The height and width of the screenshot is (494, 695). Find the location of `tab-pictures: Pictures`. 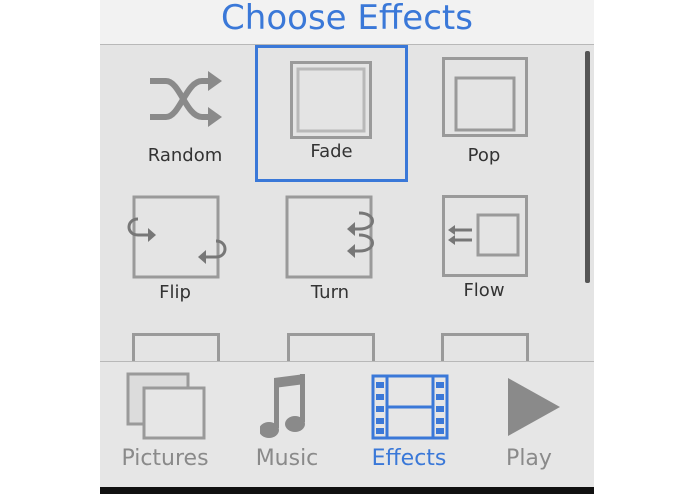

tab-pictures: Pictures is located at coordinates (165, 425).